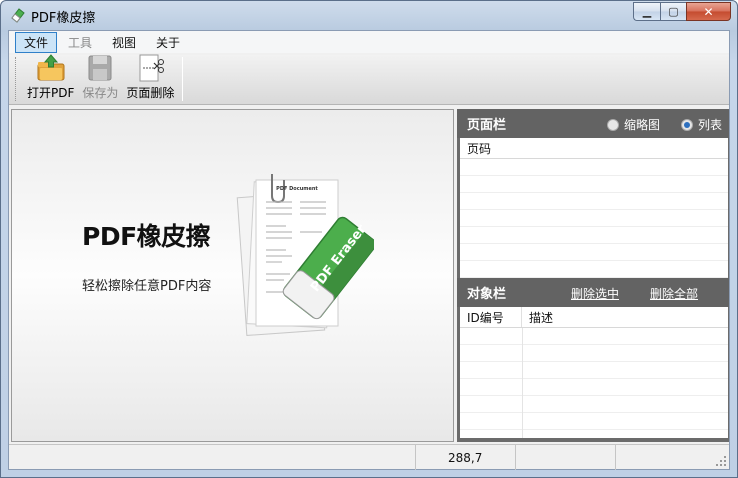 Image resolution: width=738 pixels, height=478 pixels. Describe the element at coordinates (305, 255) in the screenshot. I see `pdf-eraser-illustration-icon: PDF Document PDF Eraser` at that location.